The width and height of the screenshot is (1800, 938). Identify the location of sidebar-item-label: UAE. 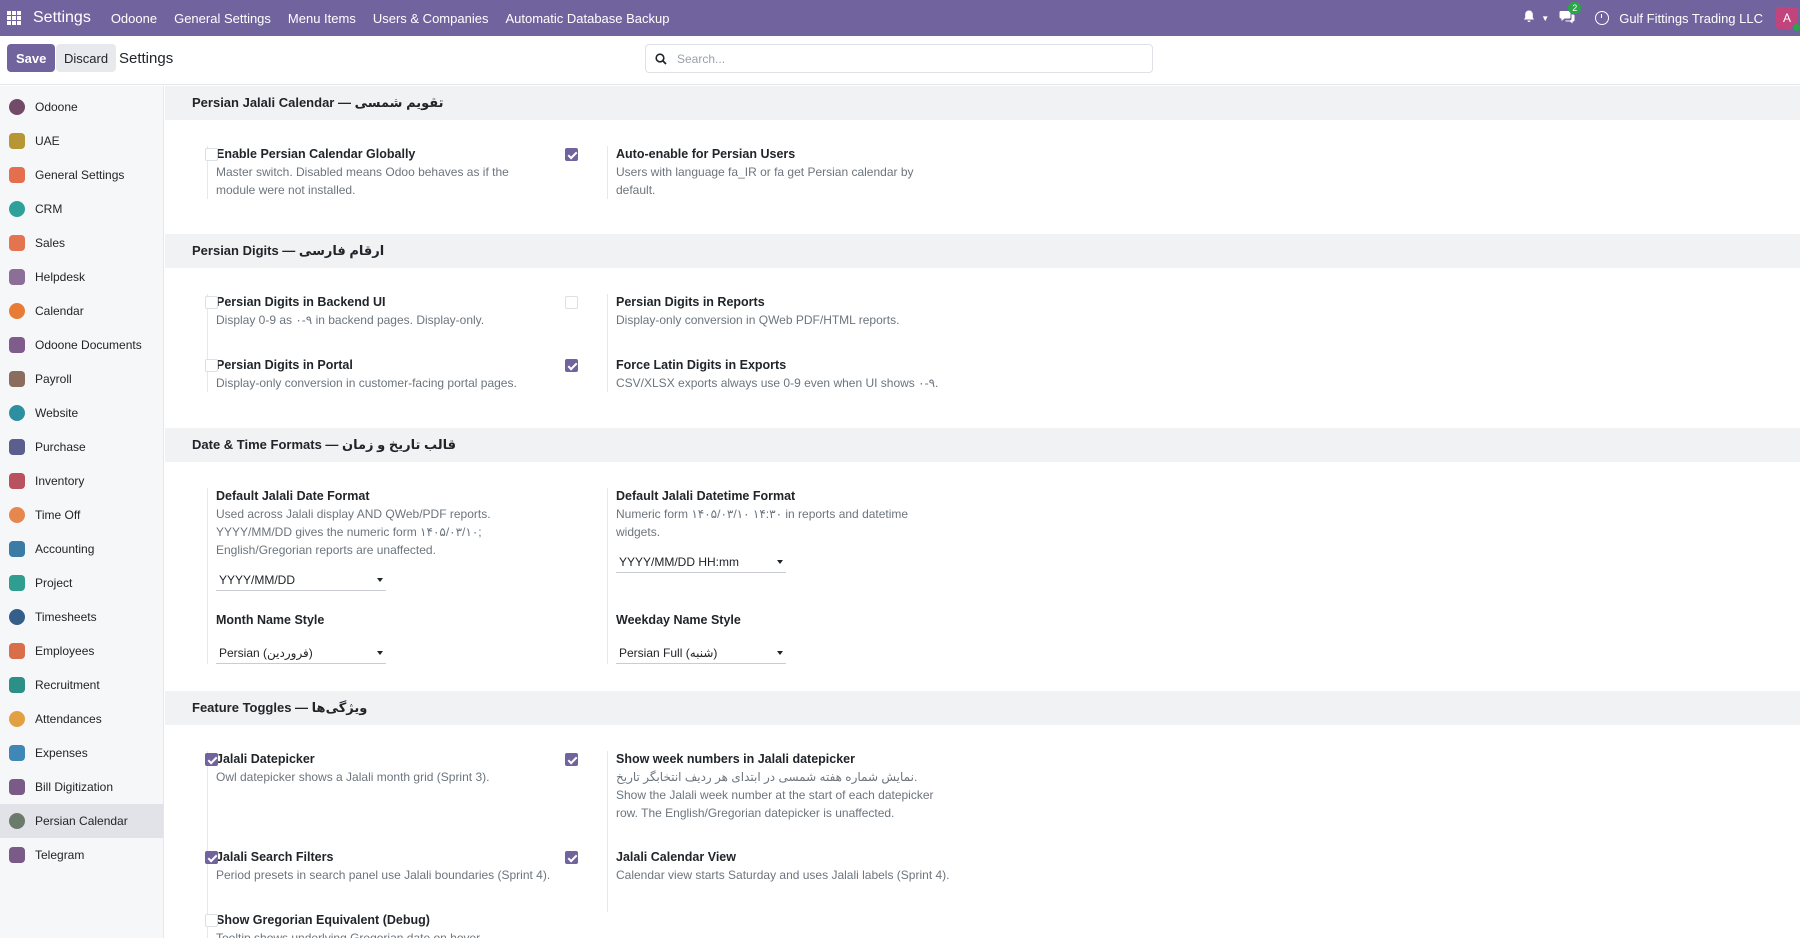
(47, 141).